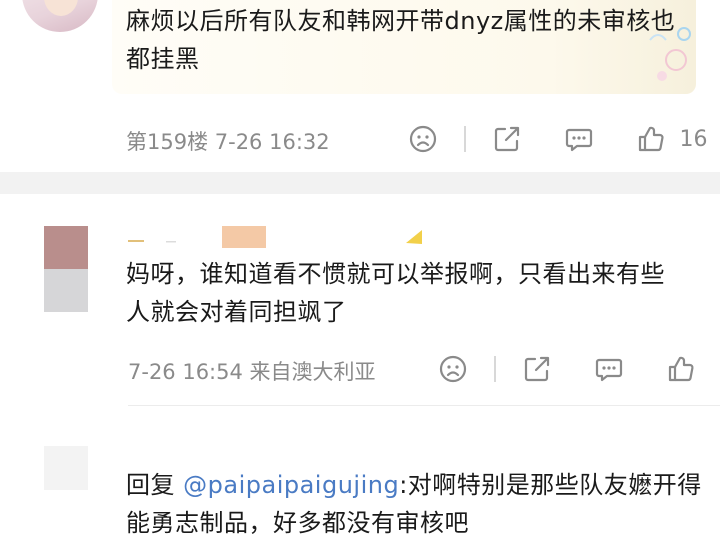 This screenshot has width=720, height=557. What do you see at coordinates (360, 183) in the screenshot?
I see `section-divider` at bounding box center [360, 183].